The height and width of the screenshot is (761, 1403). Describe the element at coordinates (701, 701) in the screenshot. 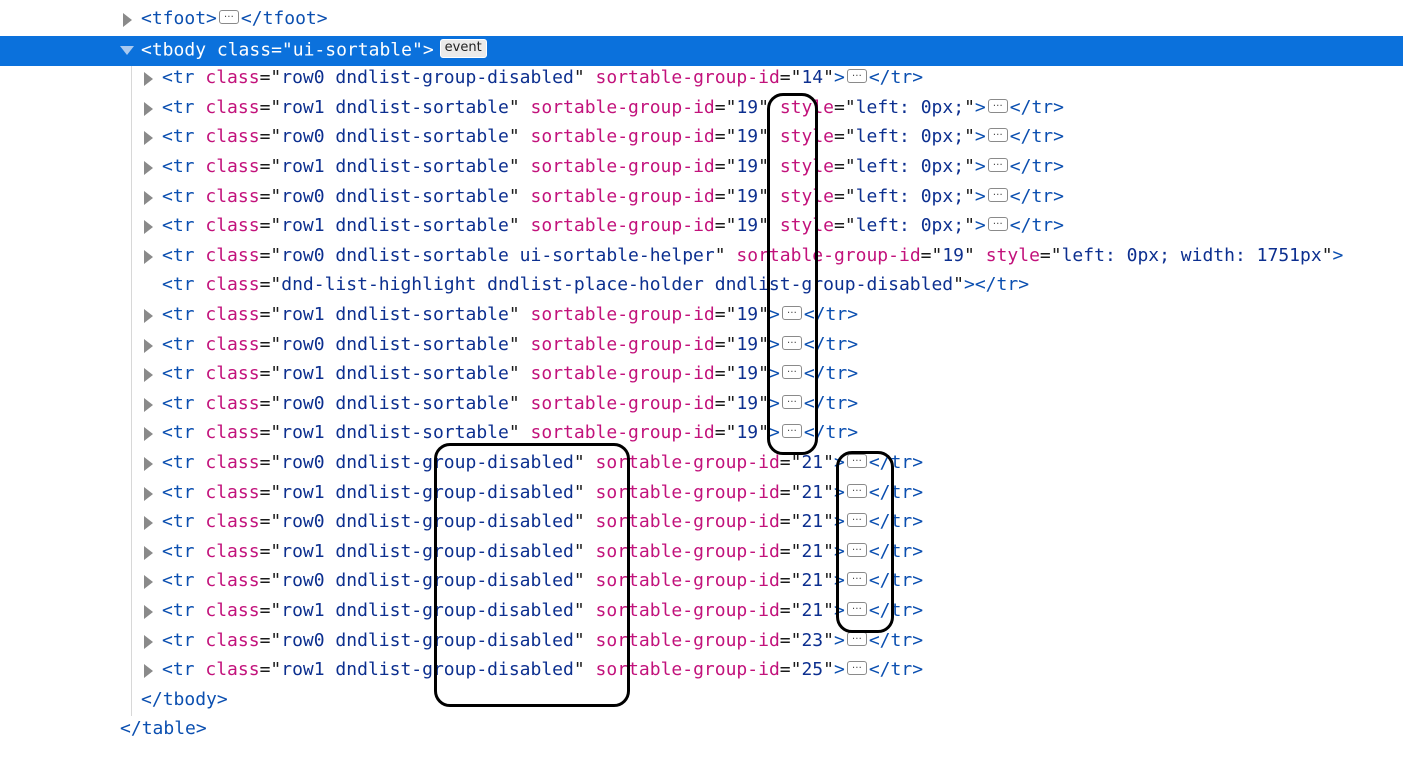

I see `dom-node-row: </tbody>` at that location.